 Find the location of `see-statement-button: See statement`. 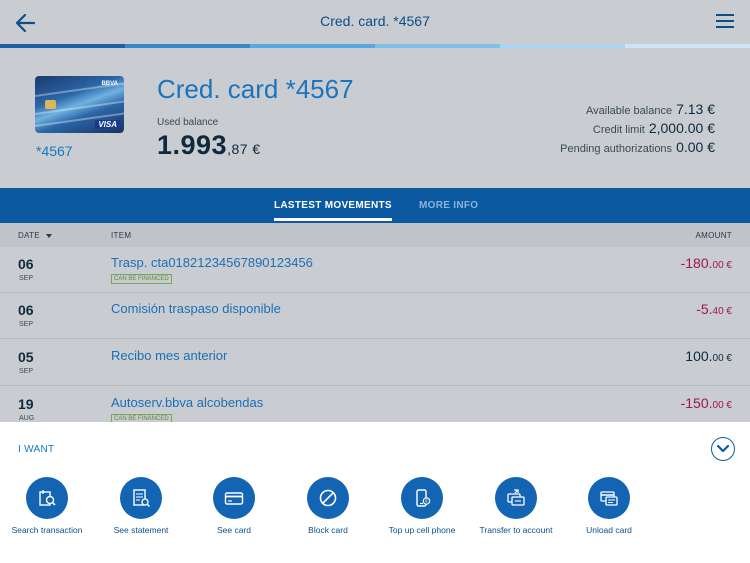

see-statement-button: See statement is located at coordinates (141, 506).